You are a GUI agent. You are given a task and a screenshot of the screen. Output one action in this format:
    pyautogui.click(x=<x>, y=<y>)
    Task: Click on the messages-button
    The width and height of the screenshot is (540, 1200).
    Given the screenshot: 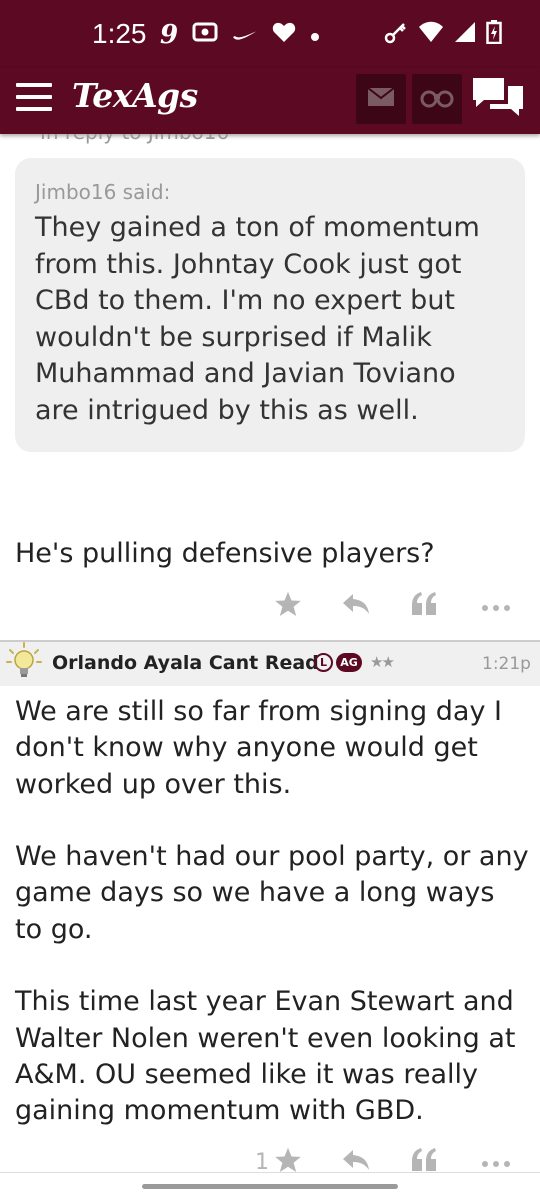 What is the action you would take?
    pyautogui.click(x=381, y=99)
    